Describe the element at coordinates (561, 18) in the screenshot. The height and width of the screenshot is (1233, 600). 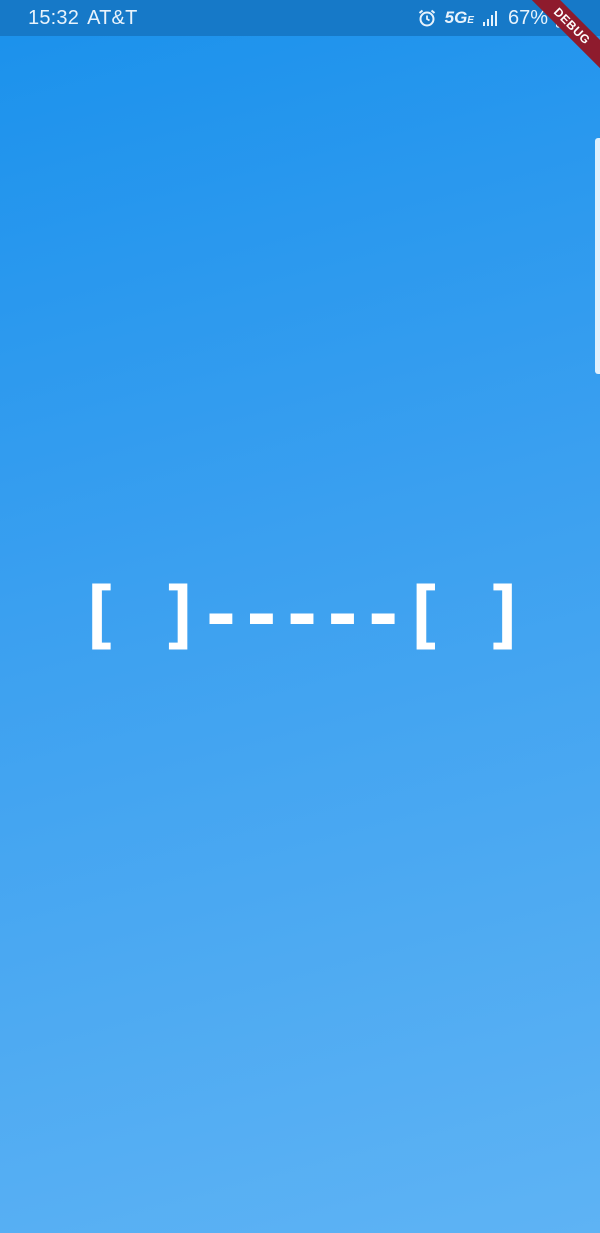
I see `battery-icon` at that location.